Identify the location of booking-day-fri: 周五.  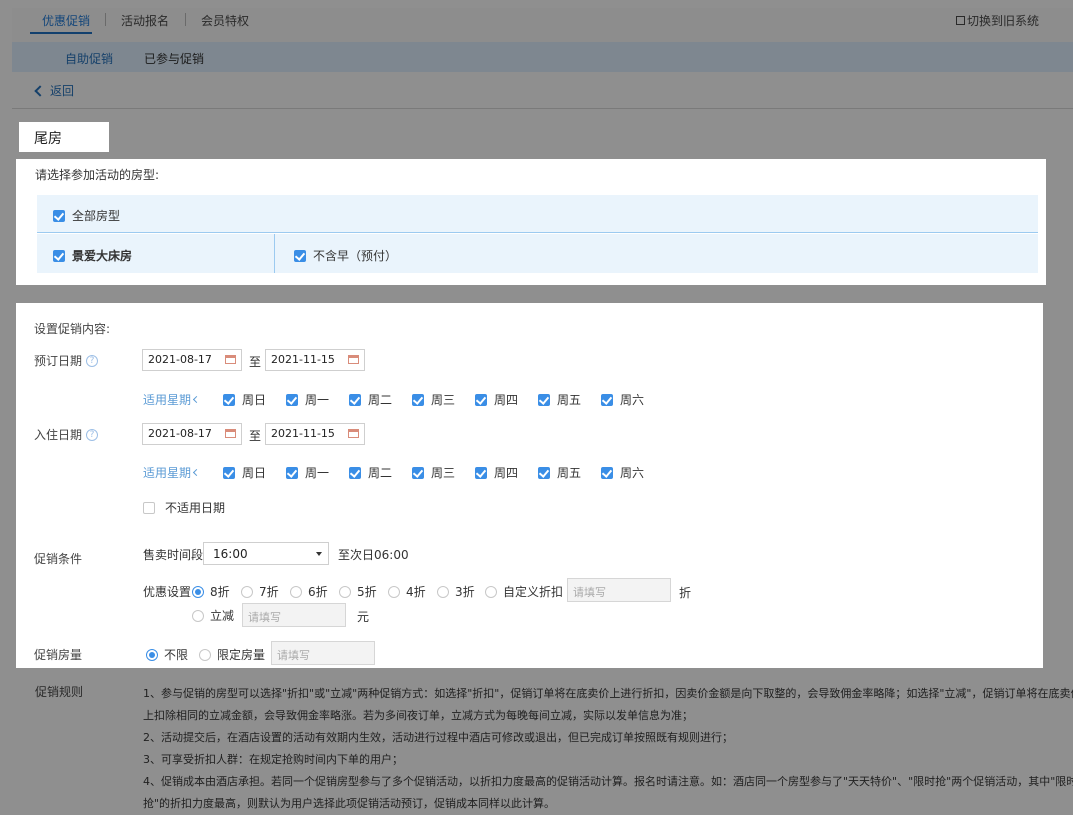
(559, 399).